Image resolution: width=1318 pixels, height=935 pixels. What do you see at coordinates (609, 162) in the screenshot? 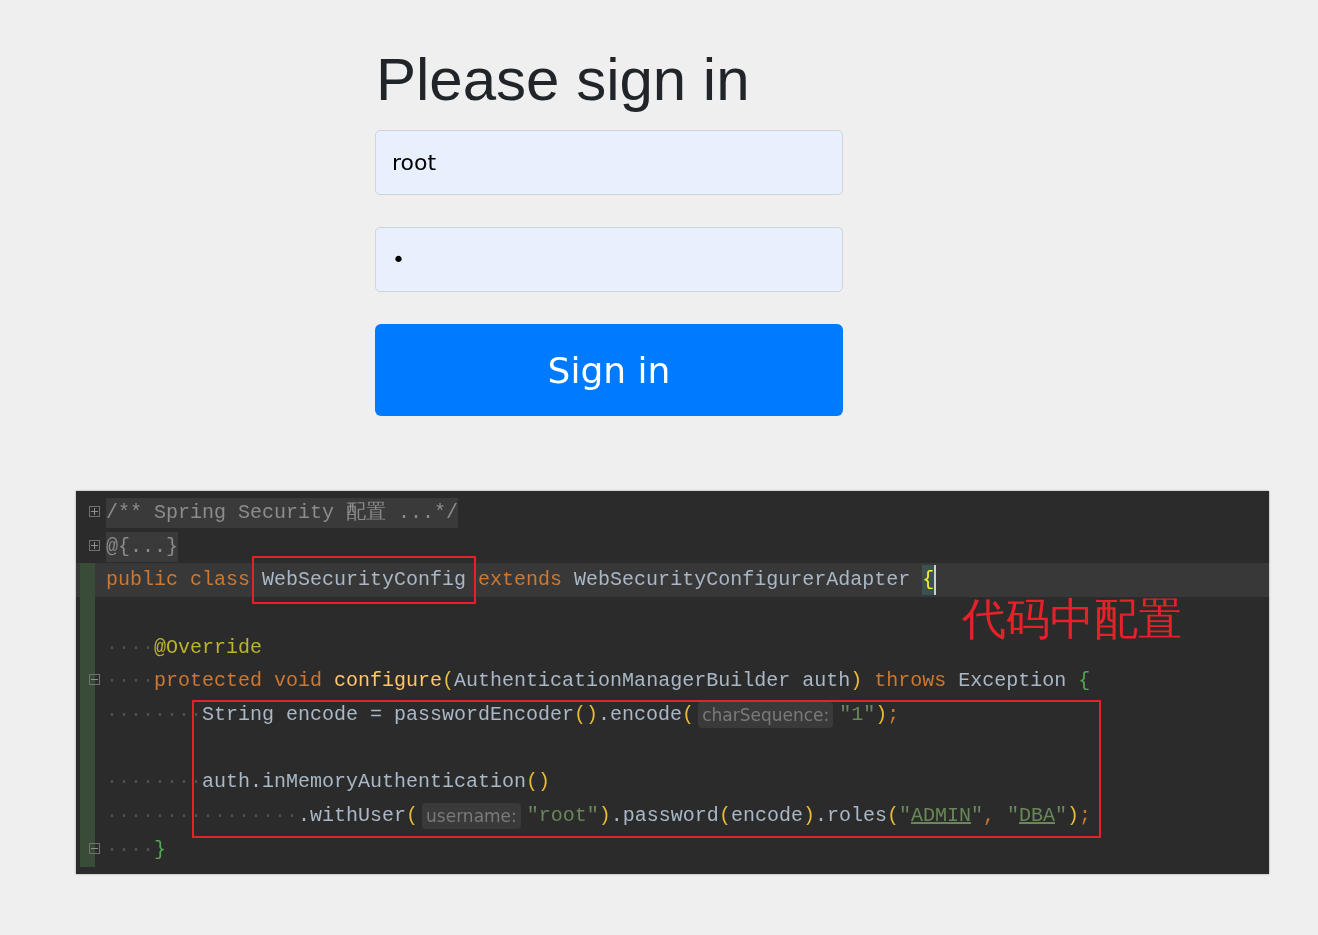
I see `username-field: root` at bounding box center [609, 162].